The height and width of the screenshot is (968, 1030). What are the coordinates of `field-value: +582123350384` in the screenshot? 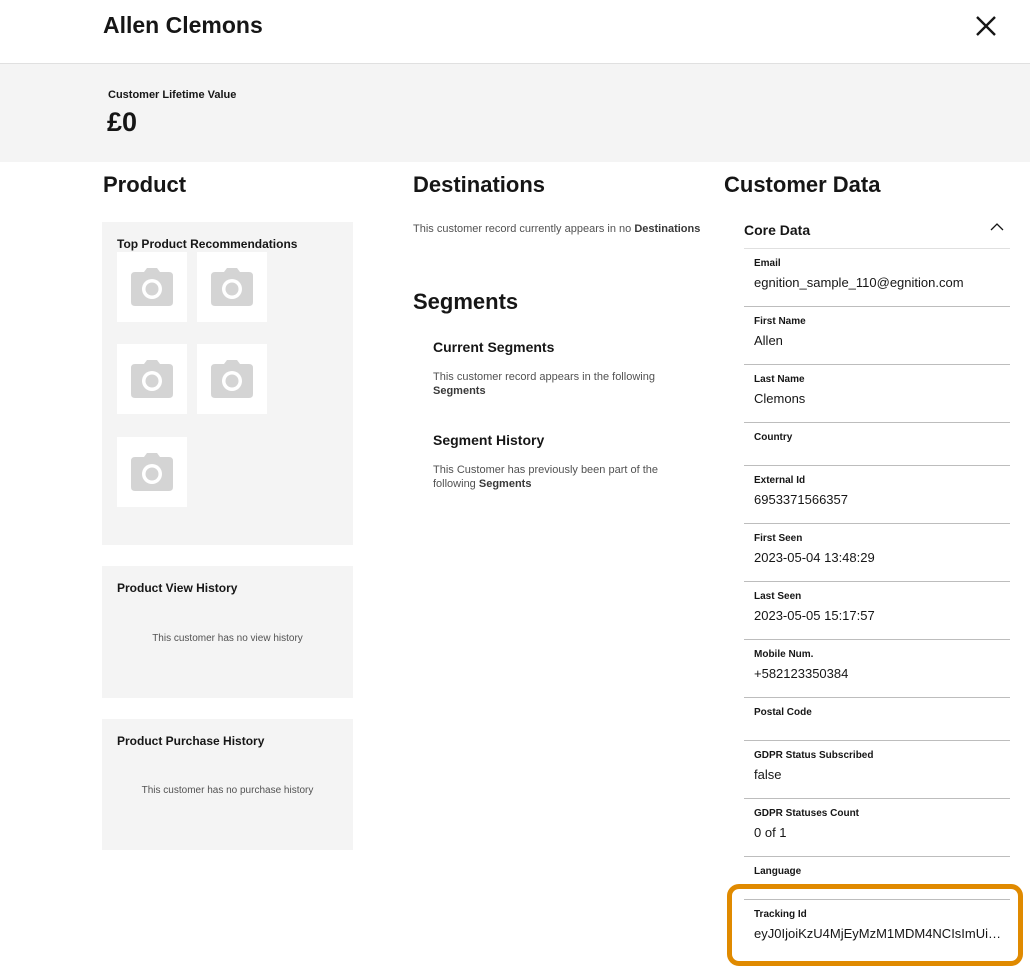 It's located at (801, 673).